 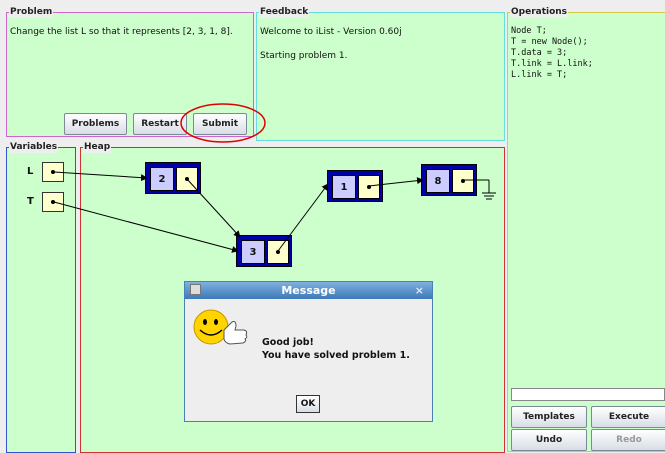 What do you see at coordinates (284, 12) in the screenshot?
I see `feedback-legend: Feedback` at bounding box center [284, 12].